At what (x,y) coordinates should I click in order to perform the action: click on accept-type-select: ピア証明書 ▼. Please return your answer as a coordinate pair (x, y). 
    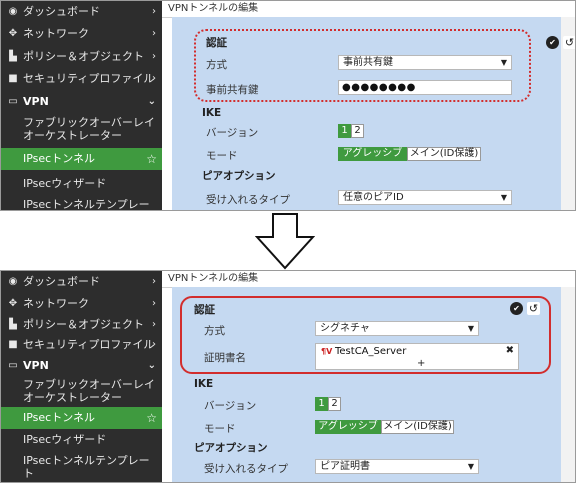
    Looking at the image, I should click on (397, 466).